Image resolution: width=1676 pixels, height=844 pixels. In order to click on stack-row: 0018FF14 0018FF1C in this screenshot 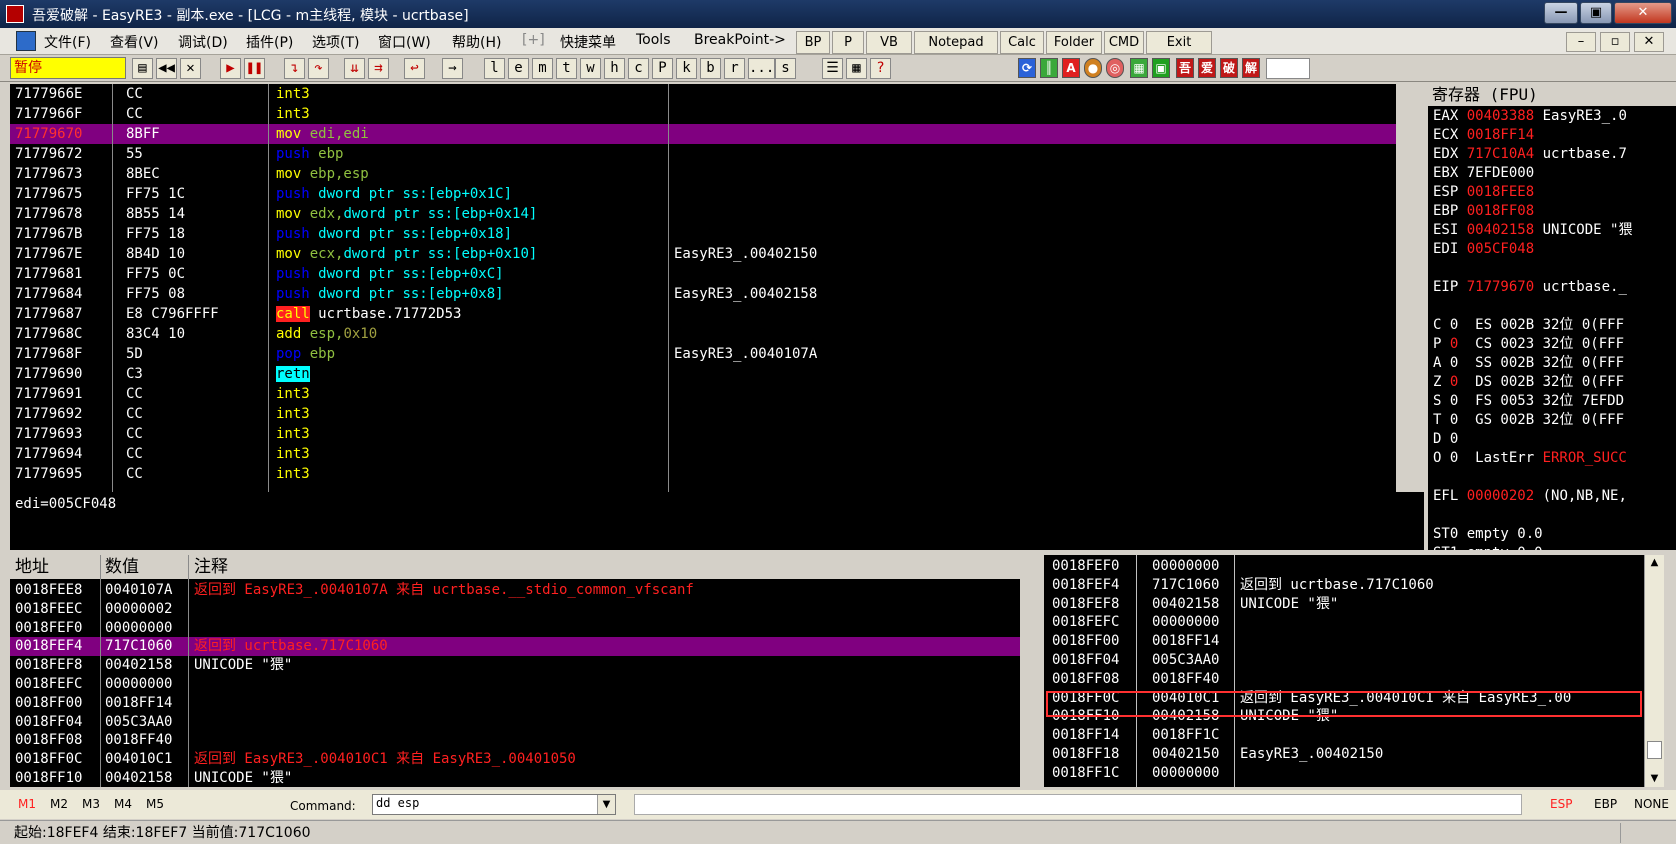, I will do `click(1344, 735)`.